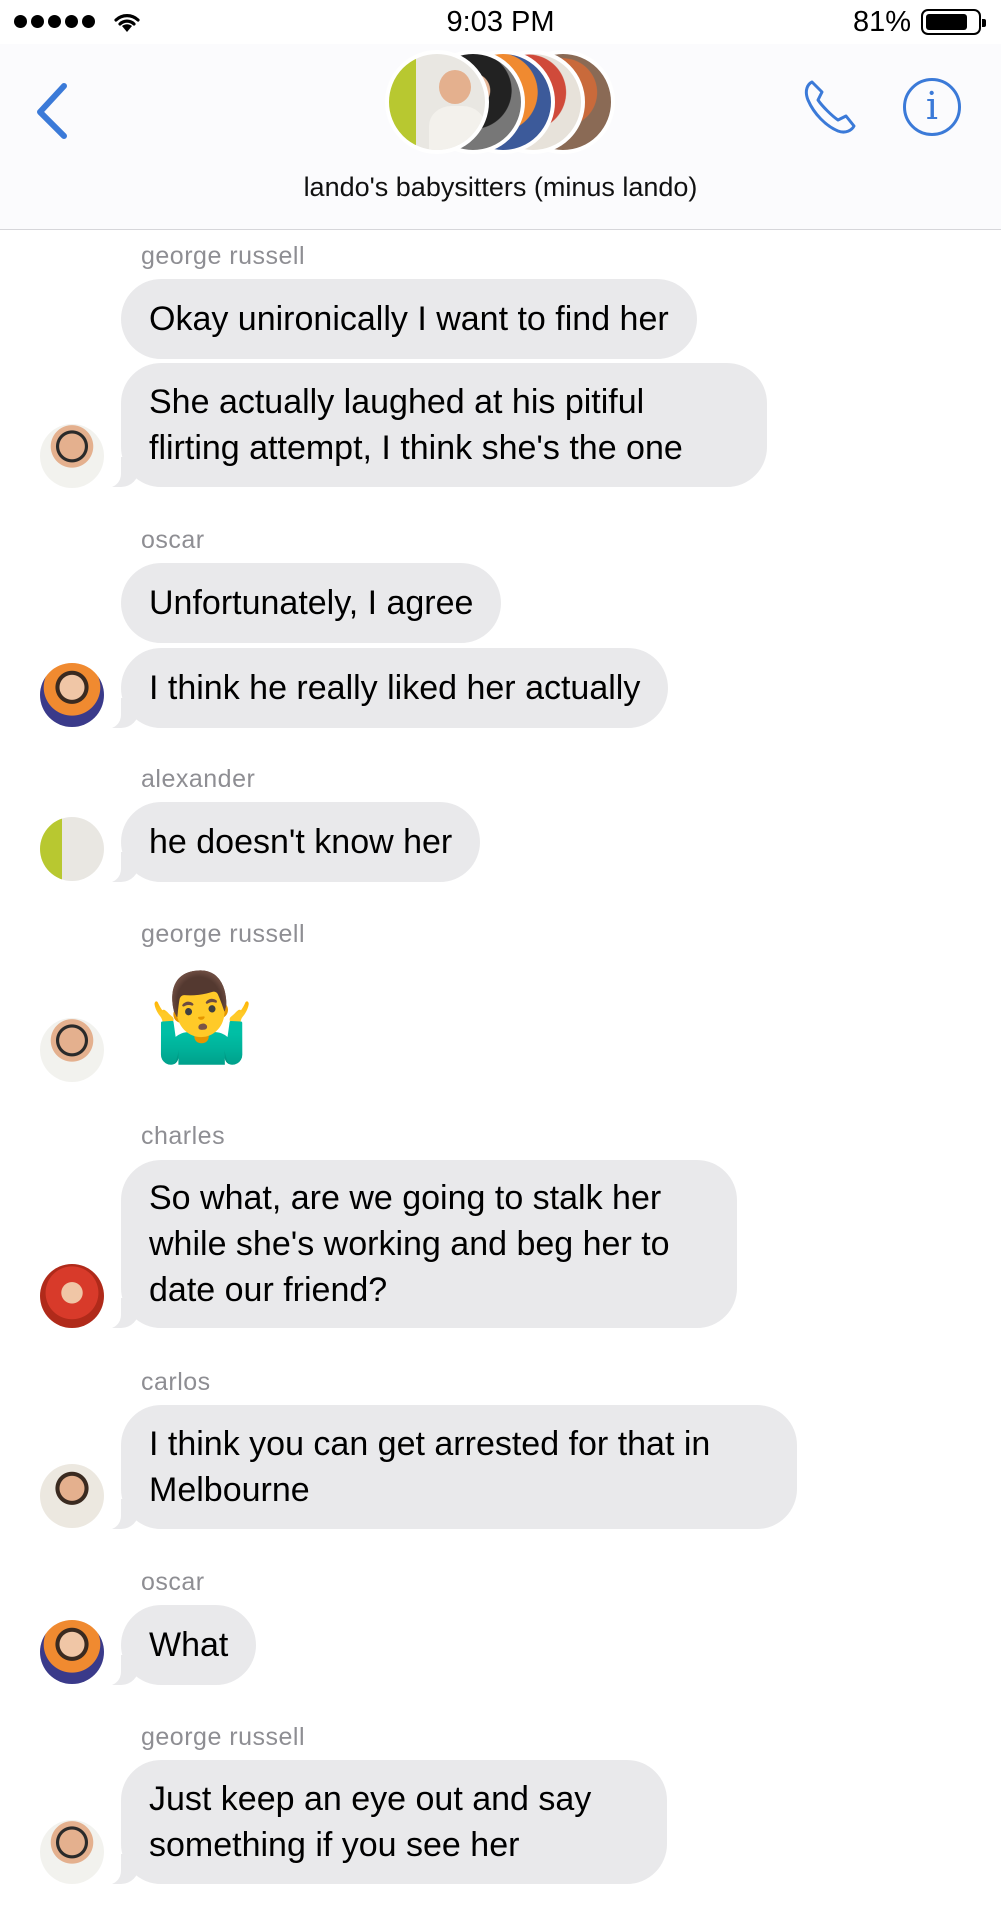 The image size is (1001, 1920). I want to click on group-avatar-stack, so click(500, 102).